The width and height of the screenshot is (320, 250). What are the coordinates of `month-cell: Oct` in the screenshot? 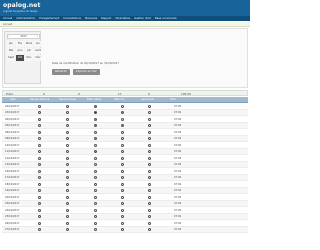 It's located at (20, 58).